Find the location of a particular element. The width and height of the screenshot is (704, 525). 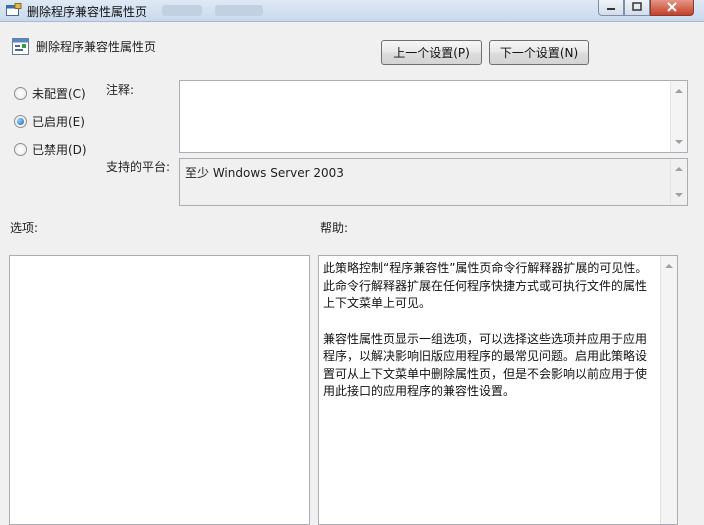

radio-indicator-selected is located at coordinates (20, 121).